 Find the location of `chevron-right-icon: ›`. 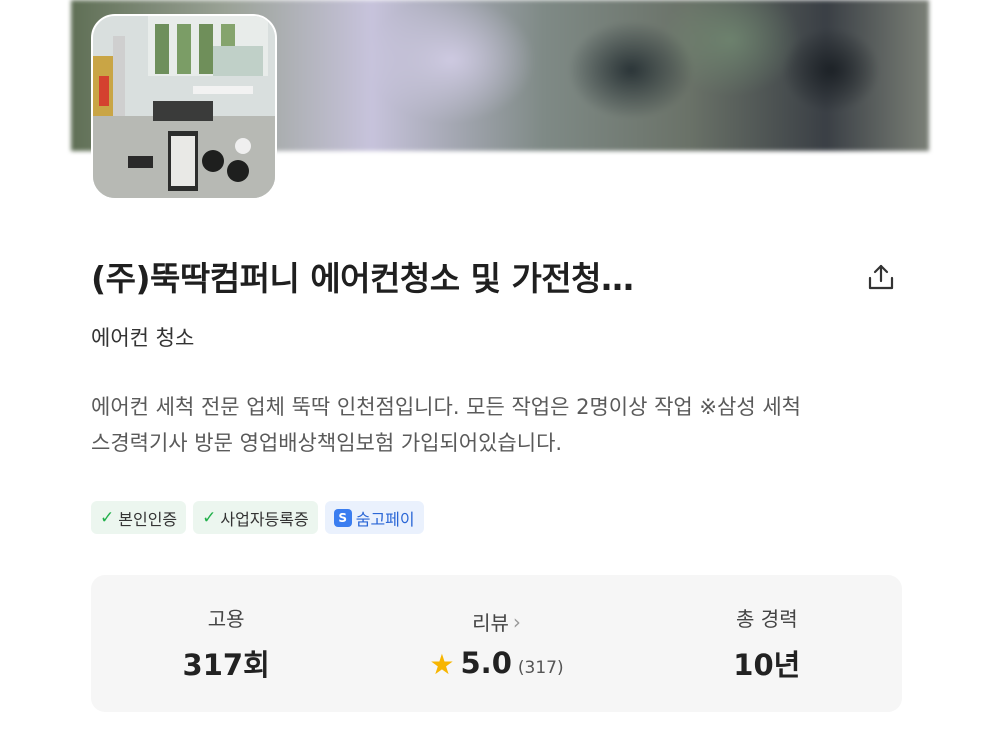

chevron-right-icon: › is located at coordinates (516, 621).